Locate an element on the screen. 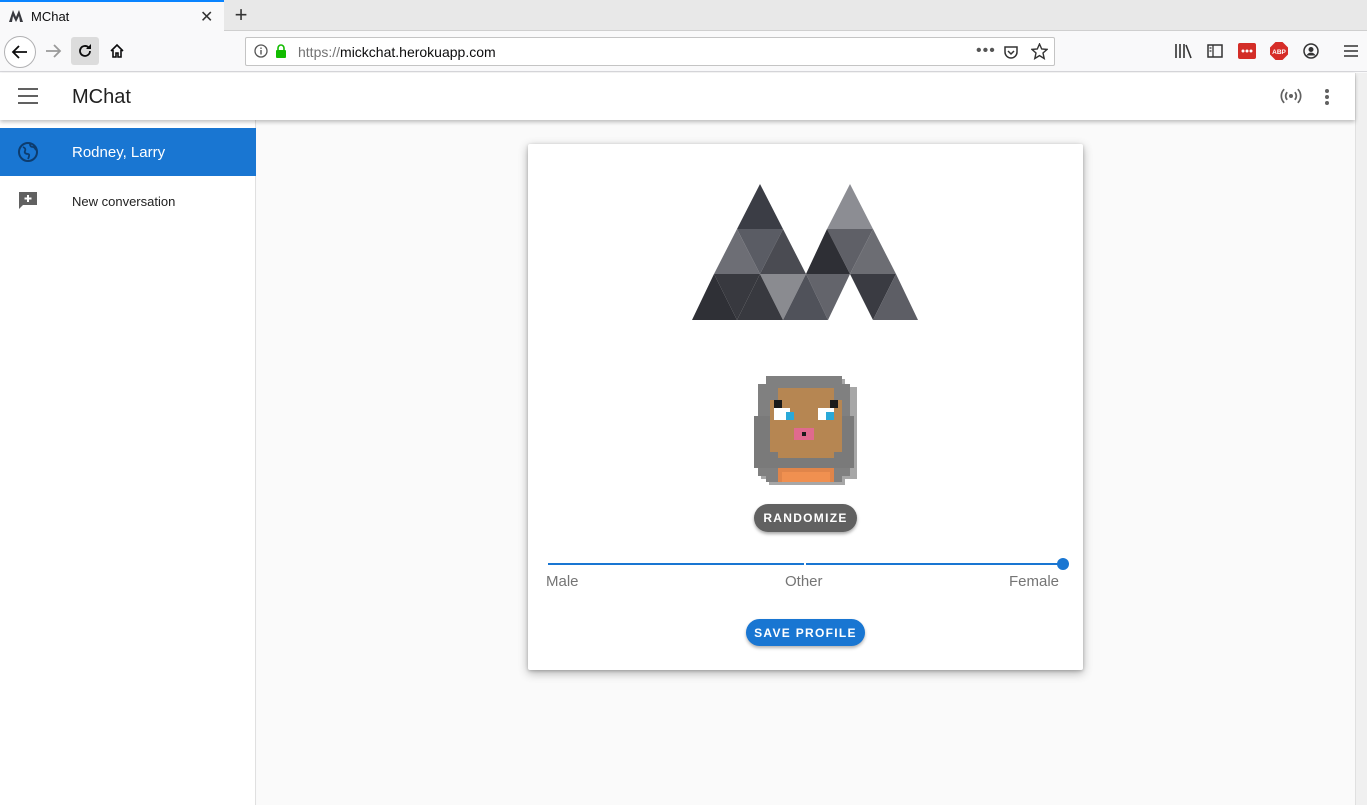 This screenshot has height=805, width=1367. library-icon is located at coordinates (1183, 51).